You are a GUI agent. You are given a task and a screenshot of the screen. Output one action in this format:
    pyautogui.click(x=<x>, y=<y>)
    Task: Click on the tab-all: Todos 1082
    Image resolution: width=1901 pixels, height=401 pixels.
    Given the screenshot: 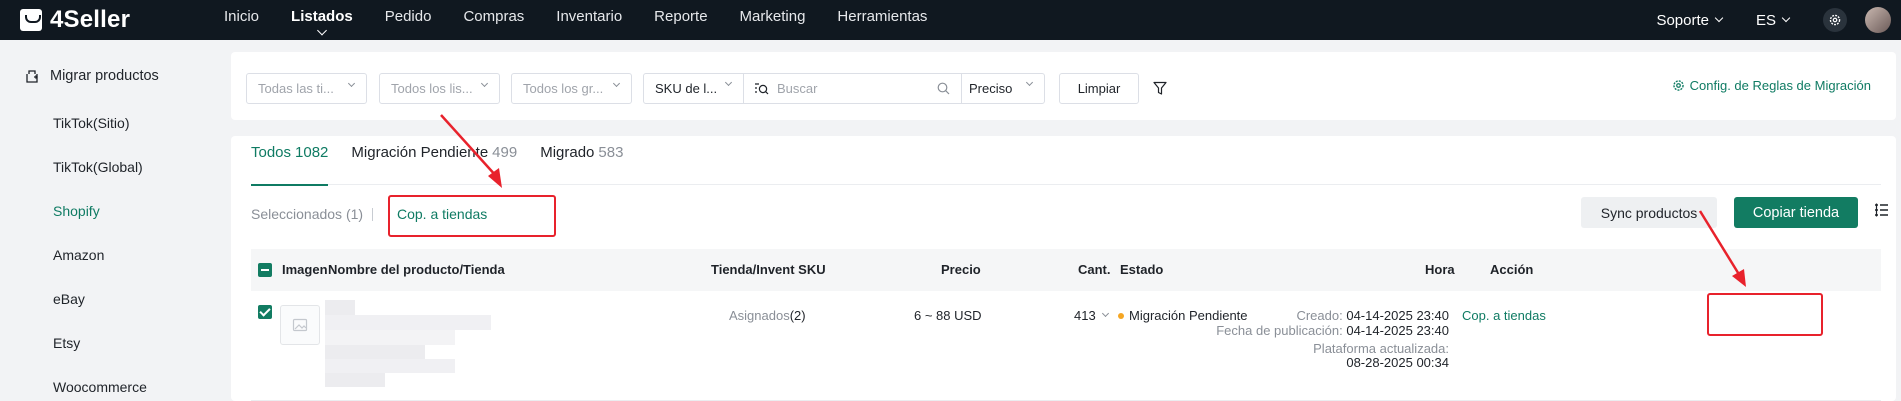 What is the action you would take?
    pyautogui.click(x=290, y=161)
    